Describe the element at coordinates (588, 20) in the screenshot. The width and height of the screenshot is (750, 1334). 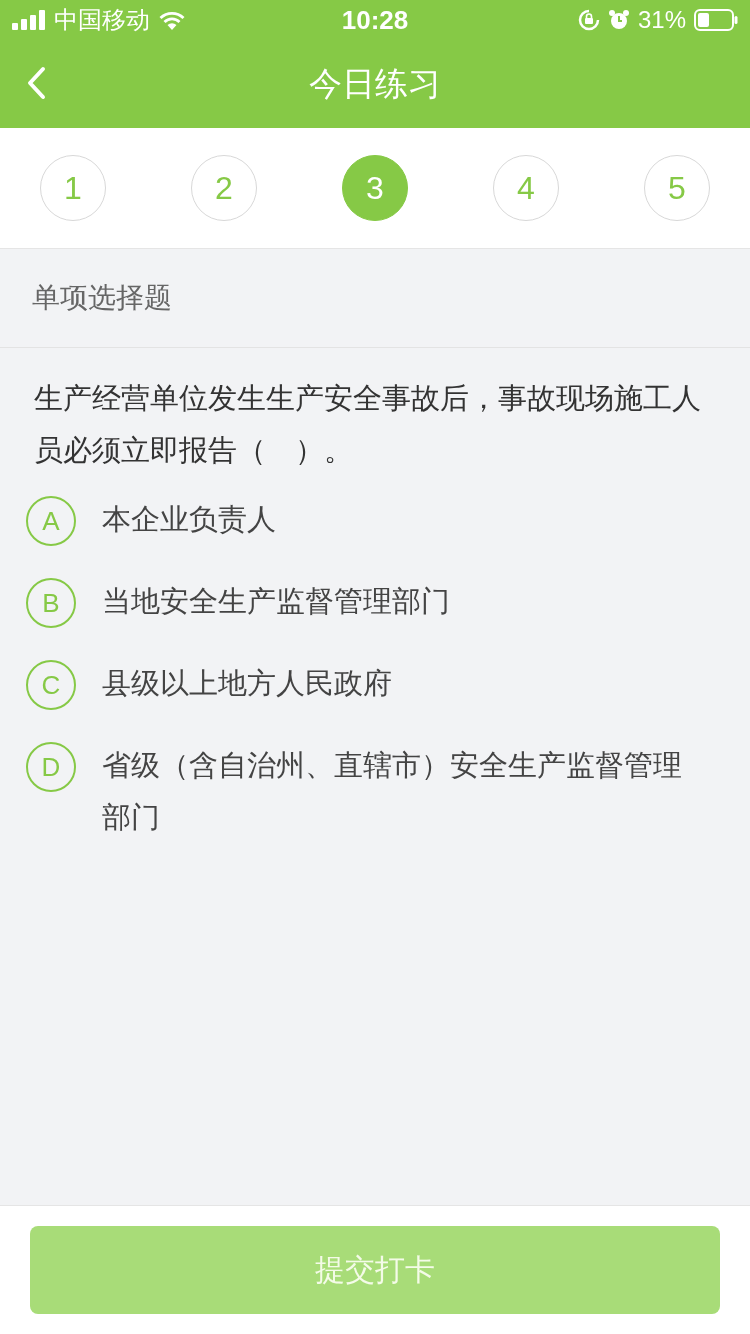
I see `rotation-lock-icon` at that location.